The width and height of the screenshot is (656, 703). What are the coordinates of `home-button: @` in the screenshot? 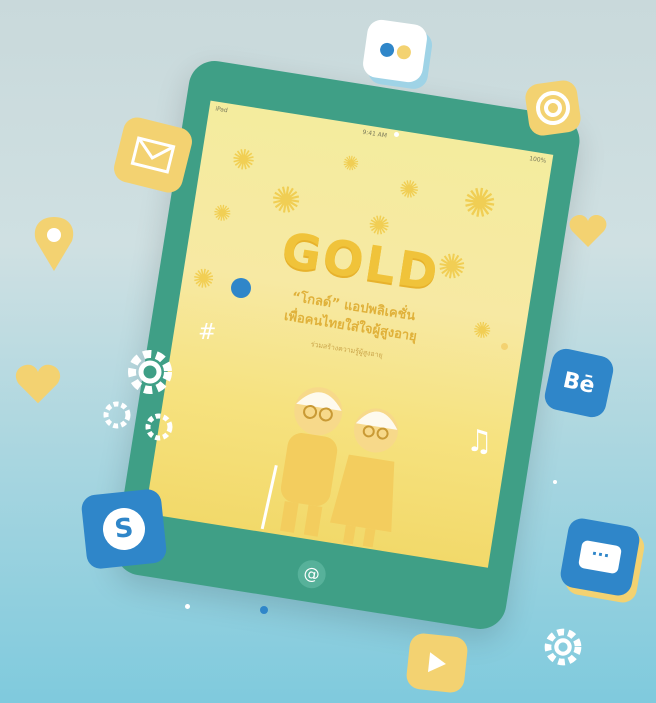 It's located at (311, 574).